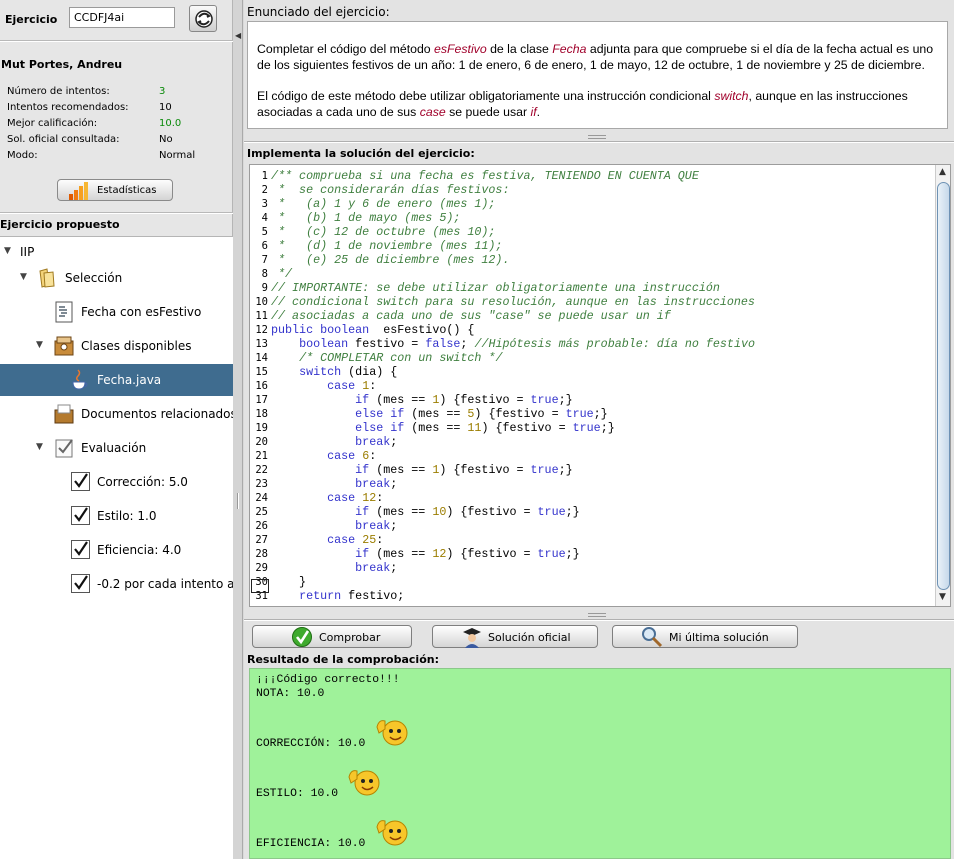 The width and height of the screenshot is (954, 859). Describe the element at coordinates (261, 512) in the screenshot. I see `line-number: 25` at that location.